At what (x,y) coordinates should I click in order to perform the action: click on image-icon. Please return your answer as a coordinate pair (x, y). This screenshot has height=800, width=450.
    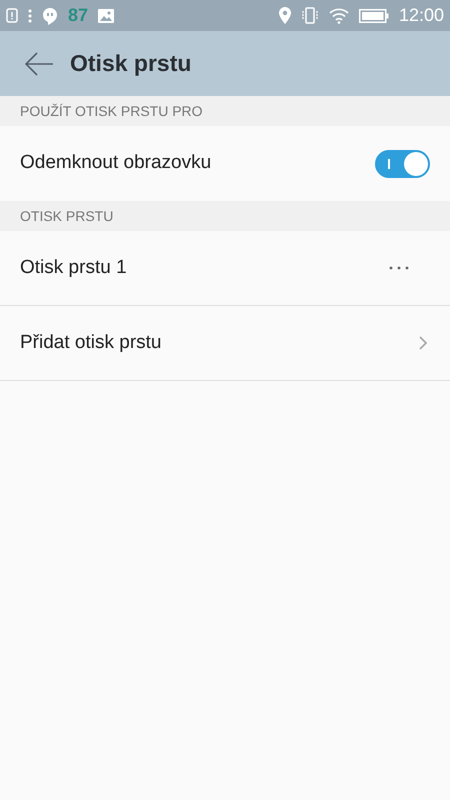
    Looking at the image, I should click on (106, 15).